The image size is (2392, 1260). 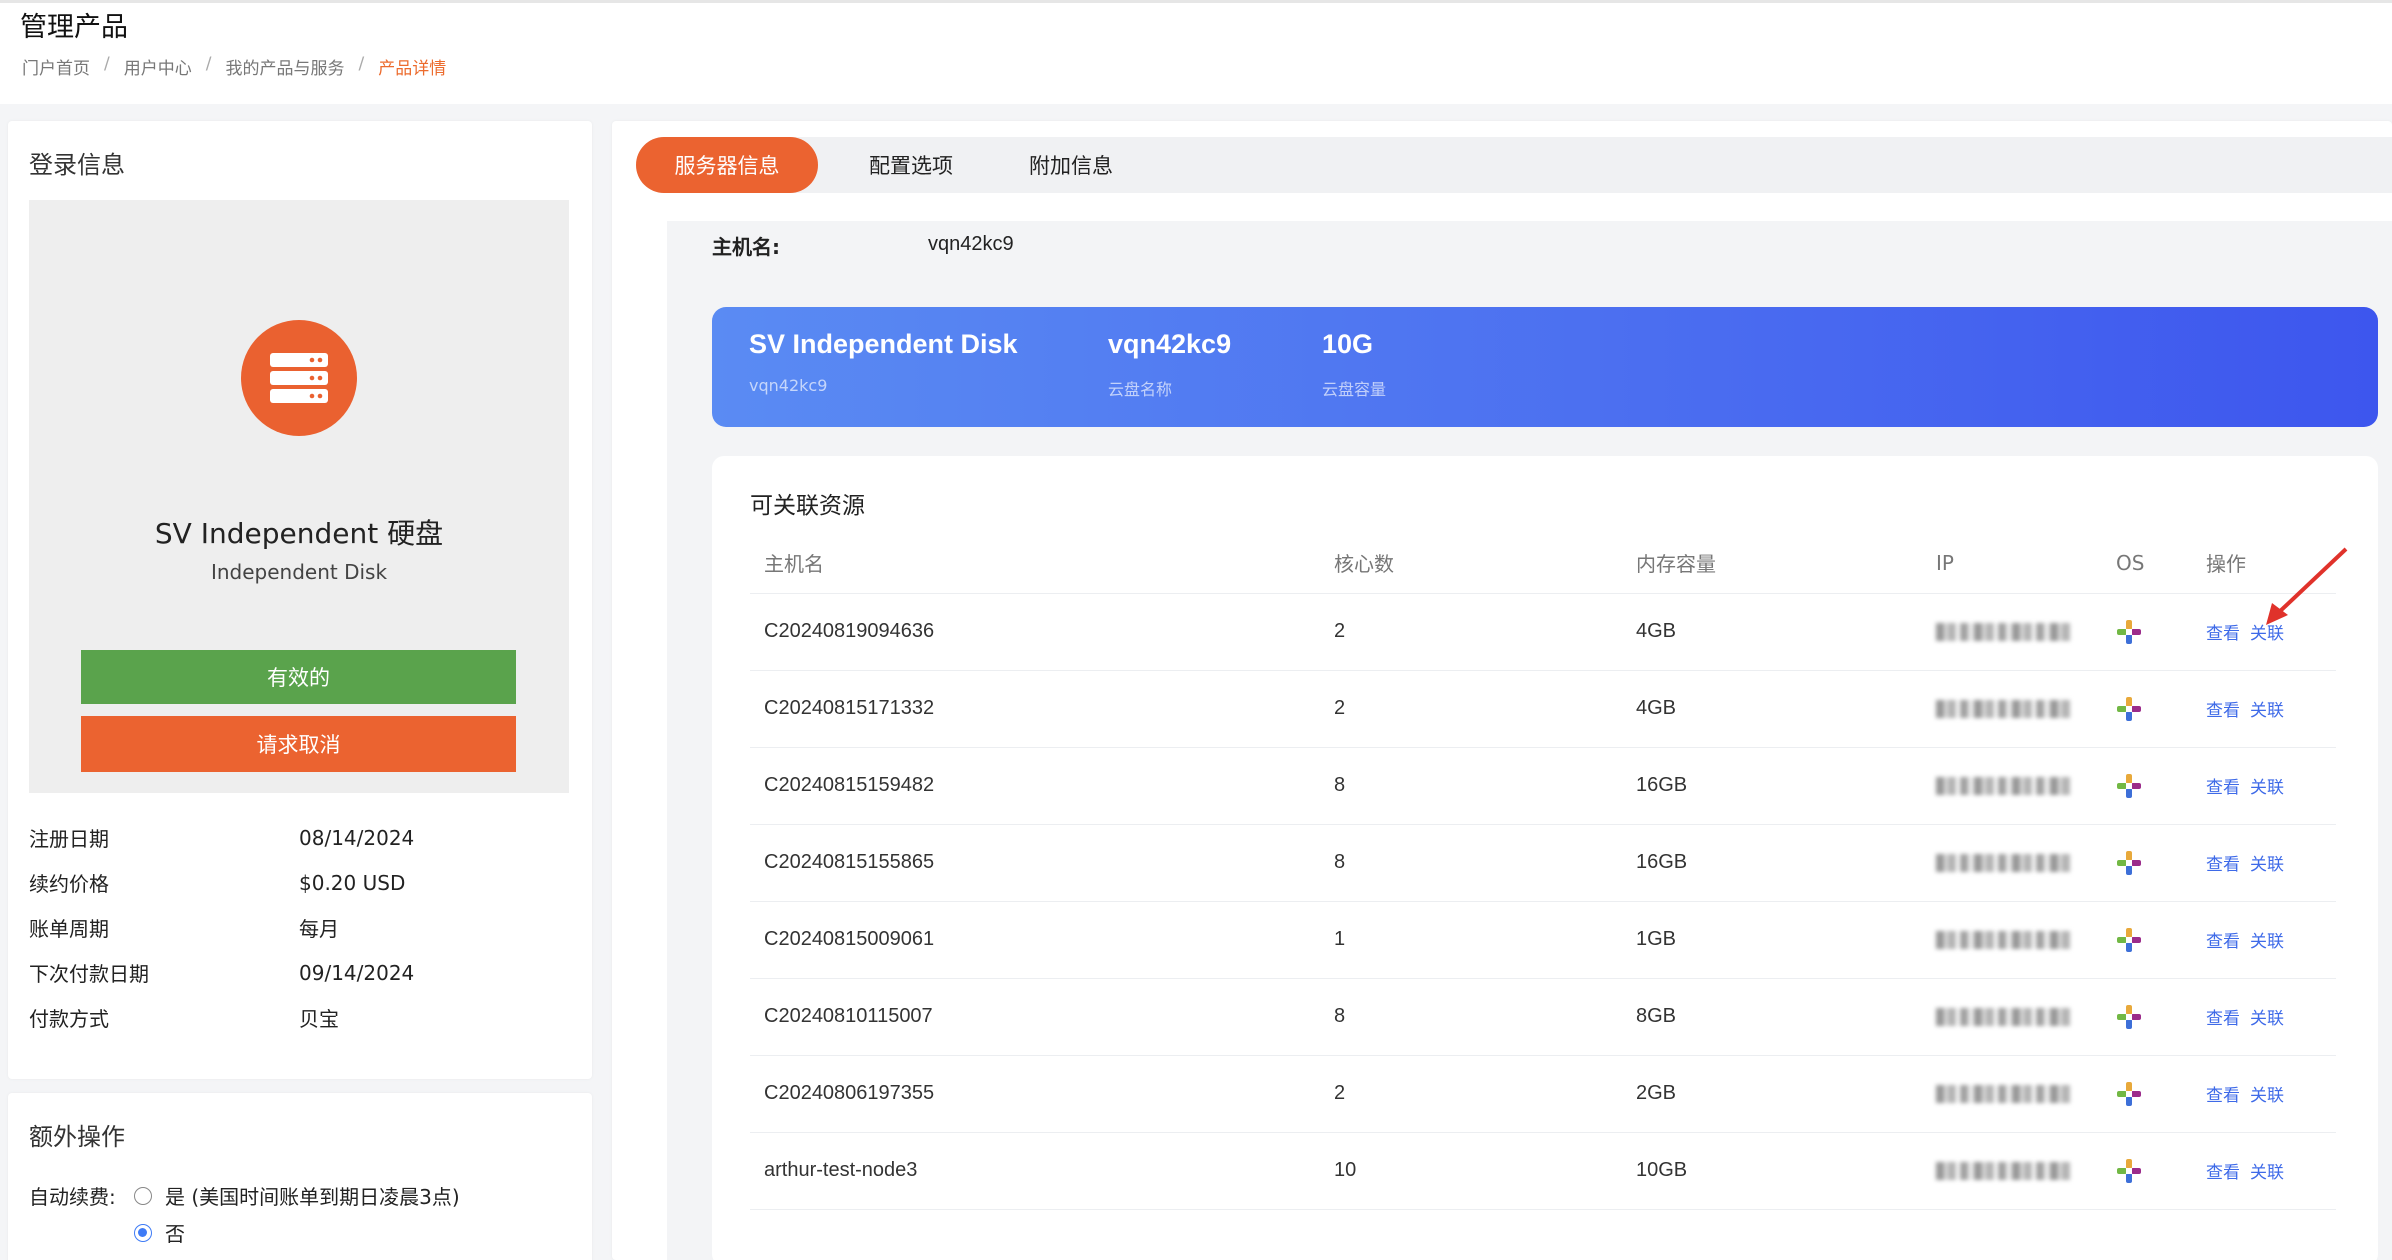 I want to click on row-cores: 10, so click(x=1471, y=1171).